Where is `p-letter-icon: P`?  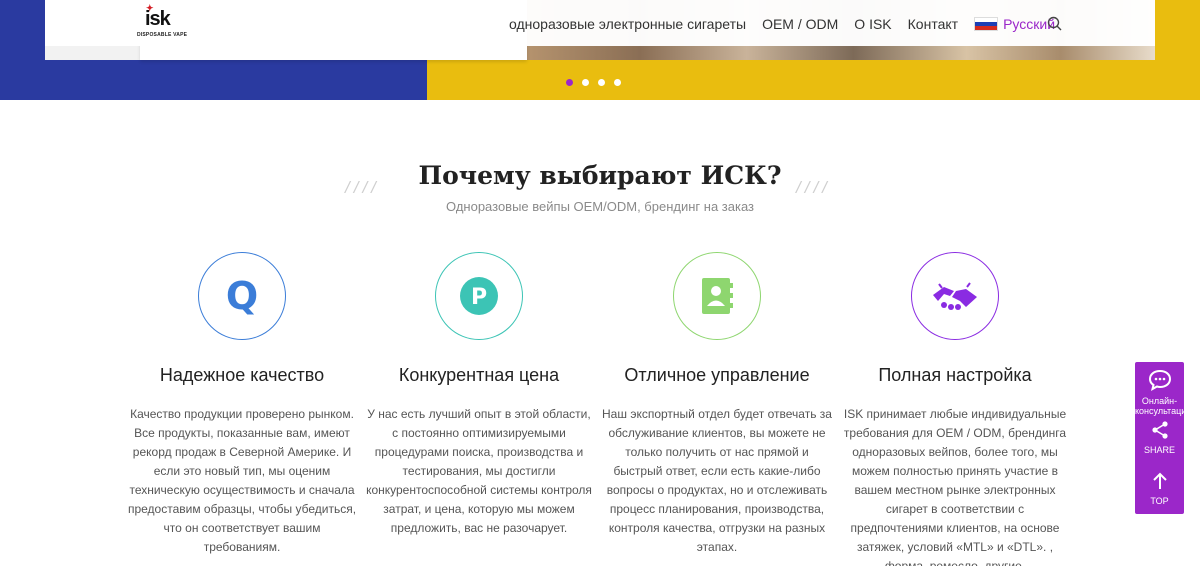 p-letter-icon: P is located at coordinates (479, 296).